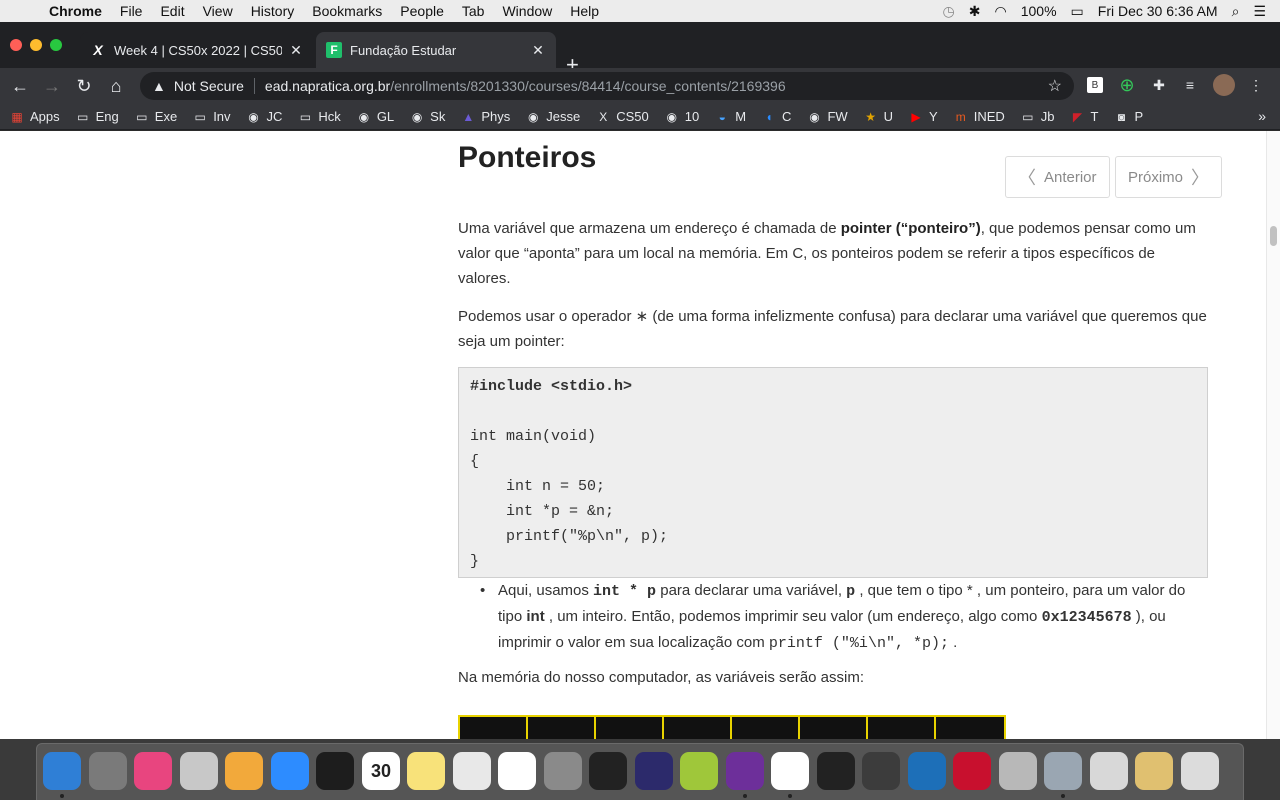 This screenshot has width=1280, height=800. Describe the element at coordinates (172, 11) in the screenshot. I see `menu-edit: Edit` at that location.